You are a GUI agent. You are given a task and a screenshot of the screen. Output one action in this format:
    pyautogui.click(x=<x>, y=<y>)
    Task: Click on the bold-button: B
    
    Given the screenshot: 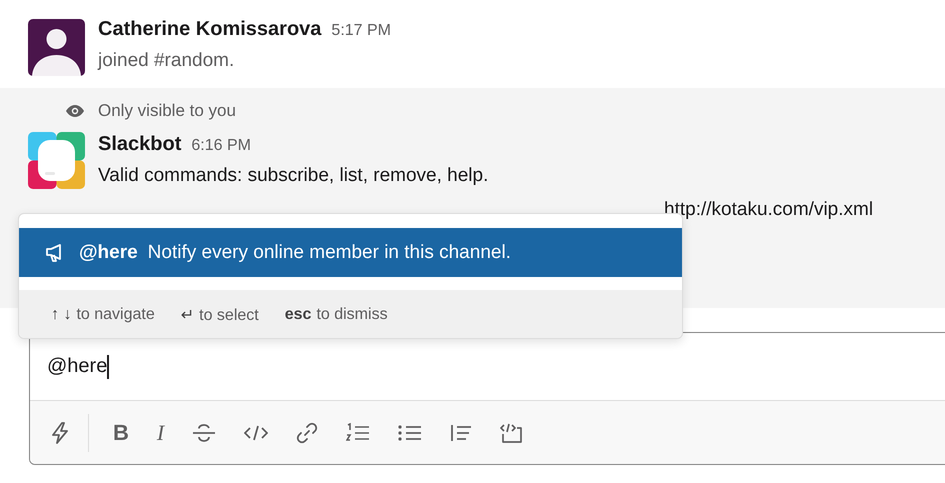 What is the action you would take?
    pyautogui.click(x=121, y=433)
    